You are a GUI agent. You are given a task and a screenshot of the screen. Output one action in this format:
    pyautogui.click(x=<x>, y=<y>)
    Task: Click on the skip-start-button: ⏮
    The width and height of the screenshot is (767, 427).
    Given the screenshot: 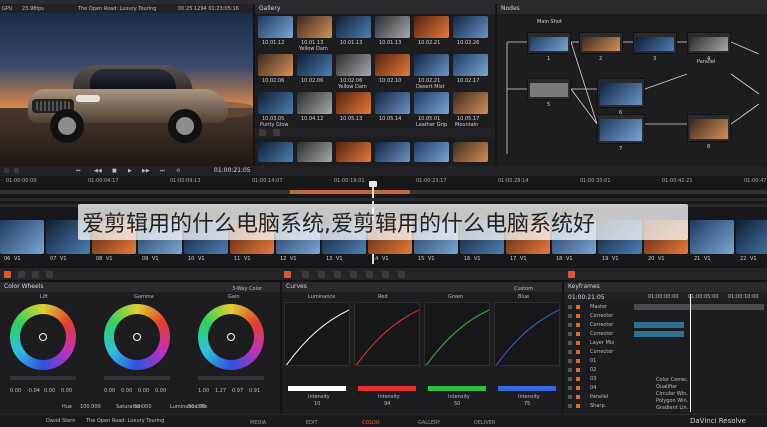 What is the action you would take?
    pyautogui.click(x=78, y=171)
    